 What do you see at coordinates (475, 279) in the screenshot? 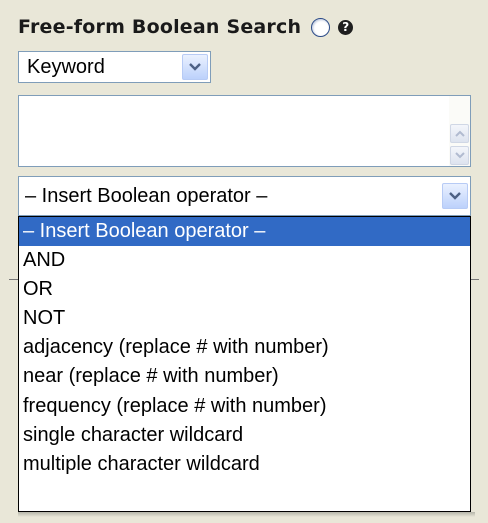
I see `divider-right` at bounding box center [475, 279].